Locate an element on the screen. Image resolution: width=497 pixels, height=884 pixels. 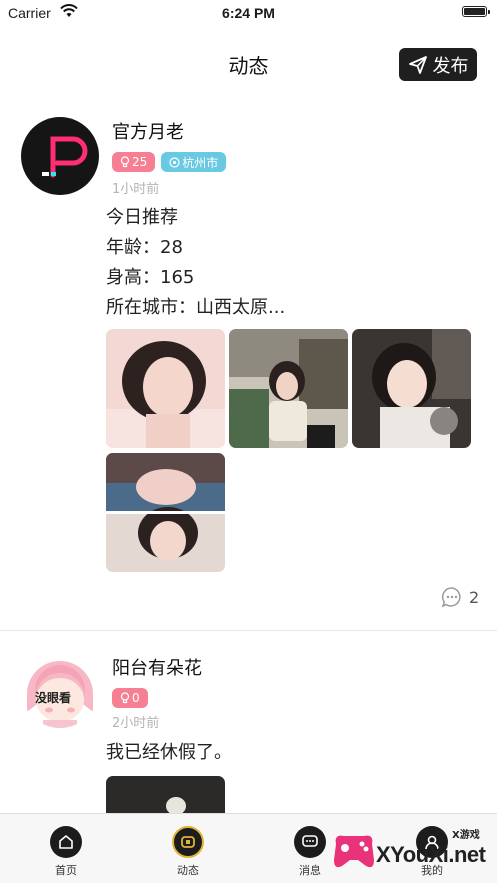
tag-row: 0 is located at coordinates (130, 698).